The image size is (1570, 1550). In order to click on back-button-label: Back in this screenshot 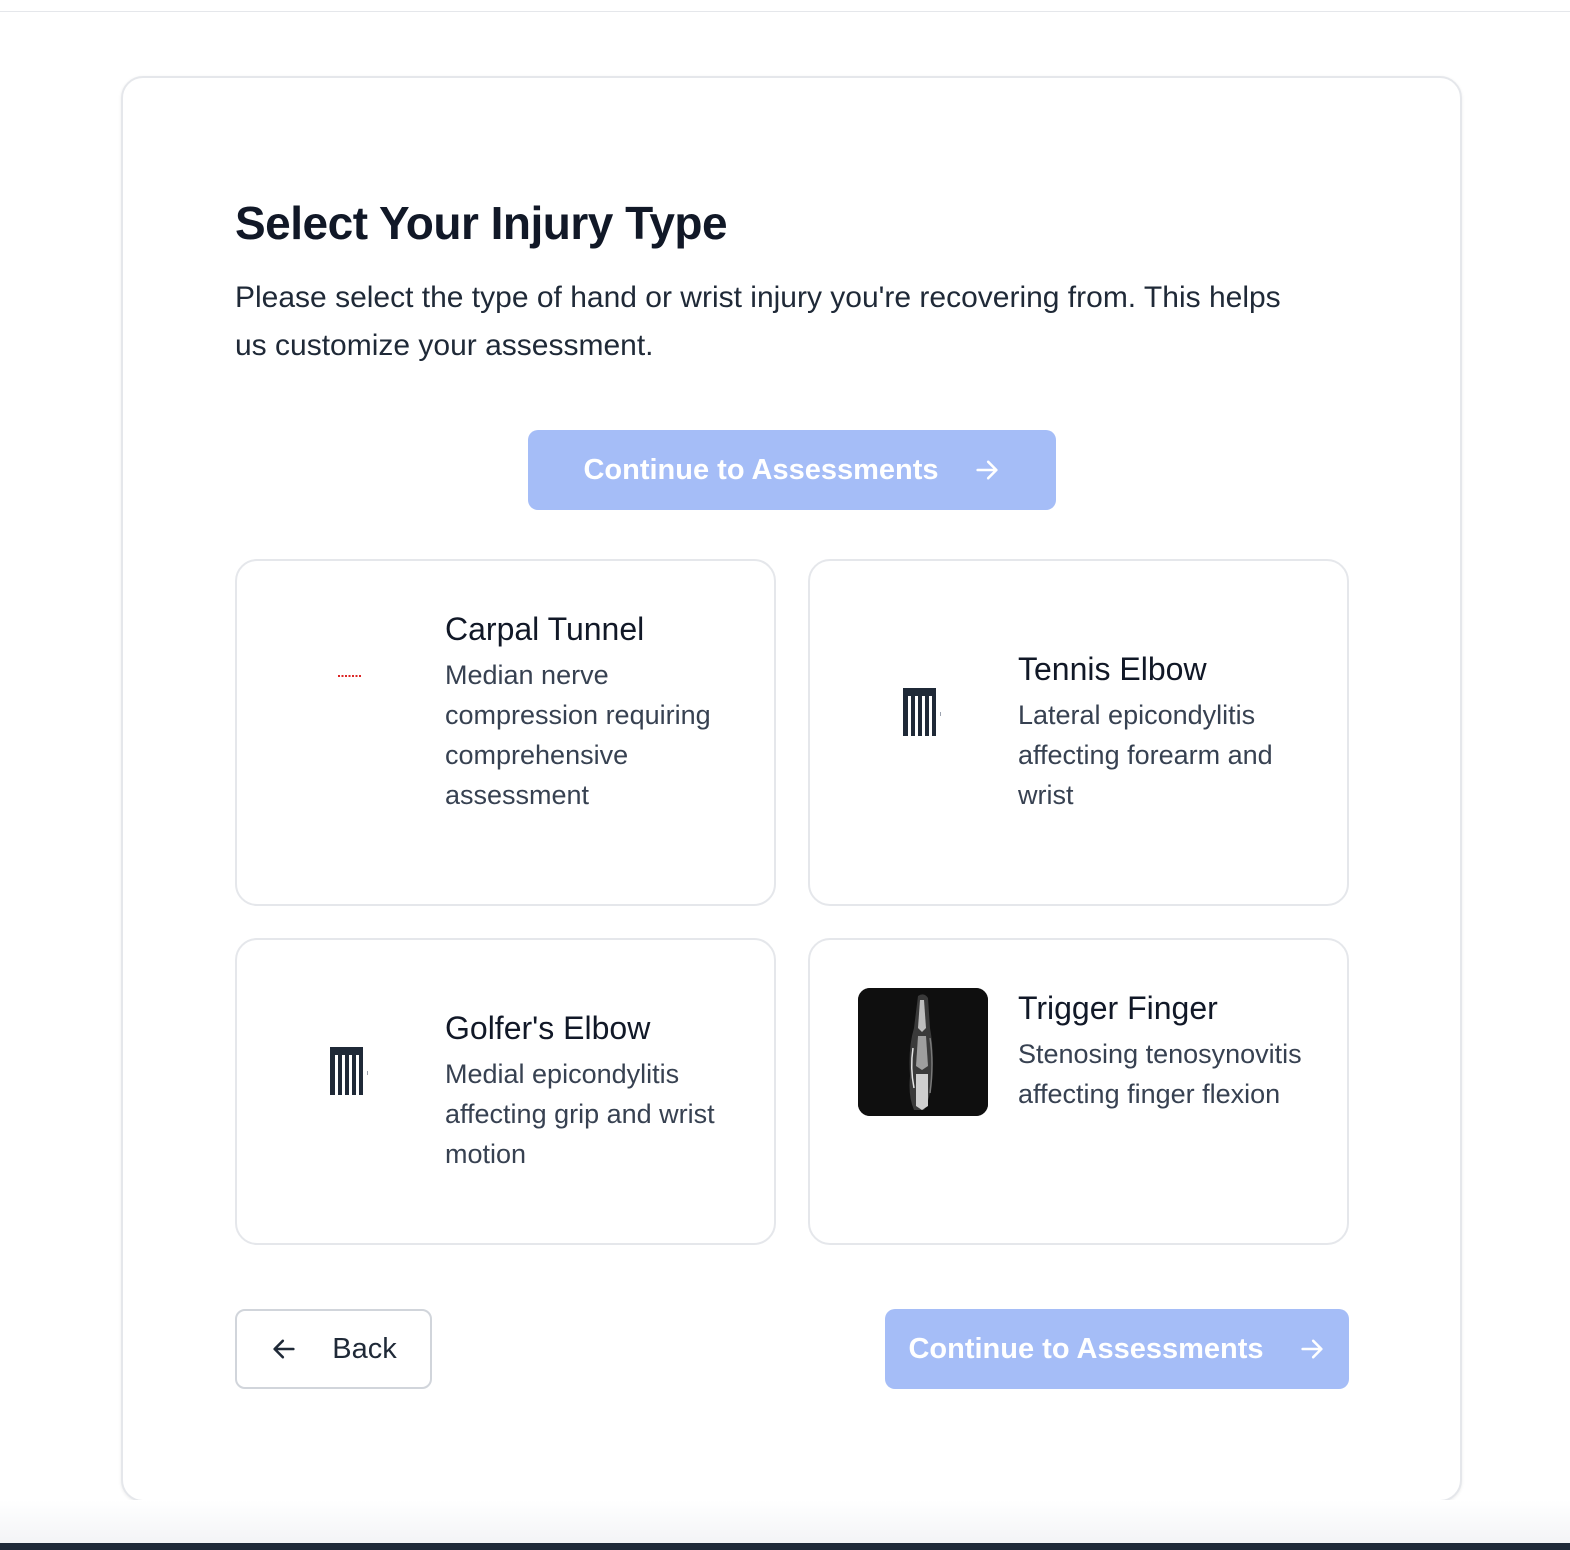, I will do `click(364, 1348)`.